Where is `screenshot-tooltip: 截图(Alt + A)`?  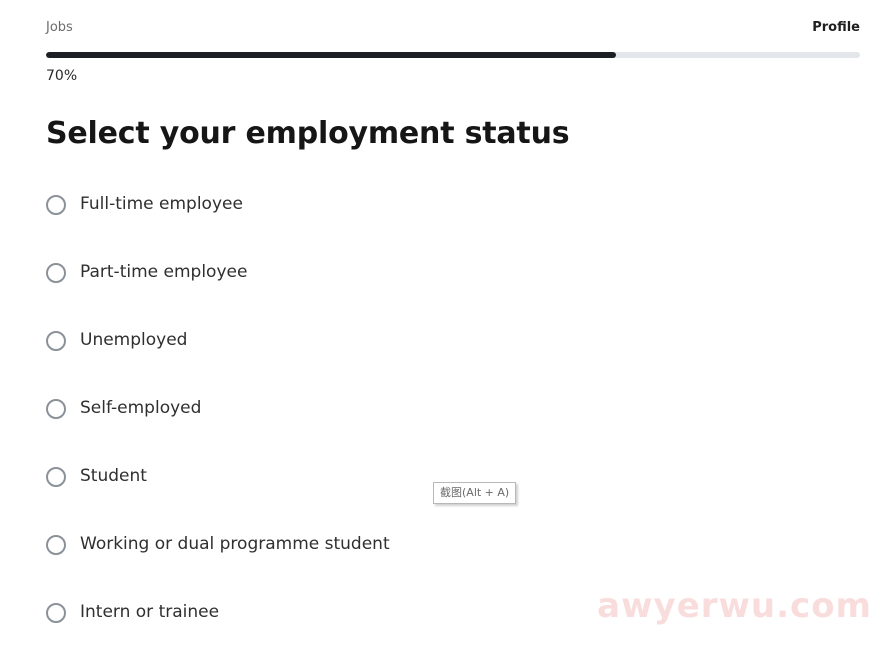
screenshot-tooltip: 截图(Alt + A) is located at coordinates (475, 493).